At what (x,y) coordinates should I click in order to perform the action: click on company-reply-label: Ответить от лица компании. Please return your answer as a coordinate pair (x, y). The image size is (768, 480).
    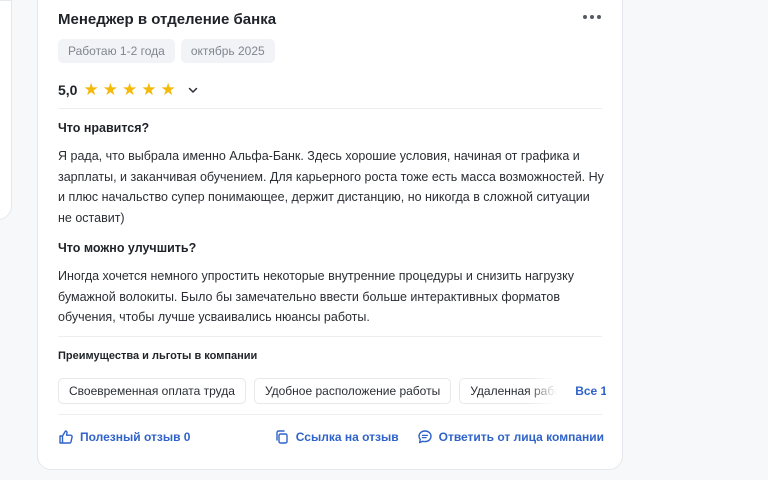
    Looking at the image, I should click on (521, 437).